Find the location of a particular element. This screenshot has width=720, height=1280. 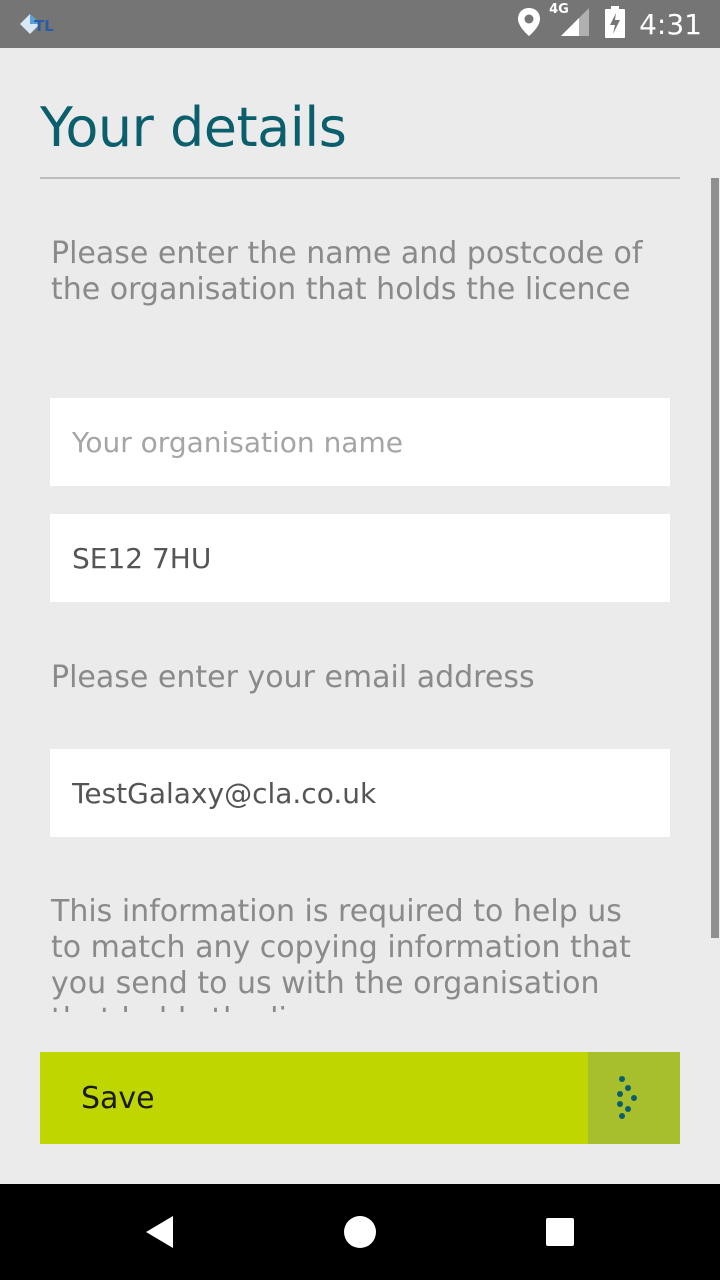

app-notification-icon: TL is located at coordinates (36, 24).